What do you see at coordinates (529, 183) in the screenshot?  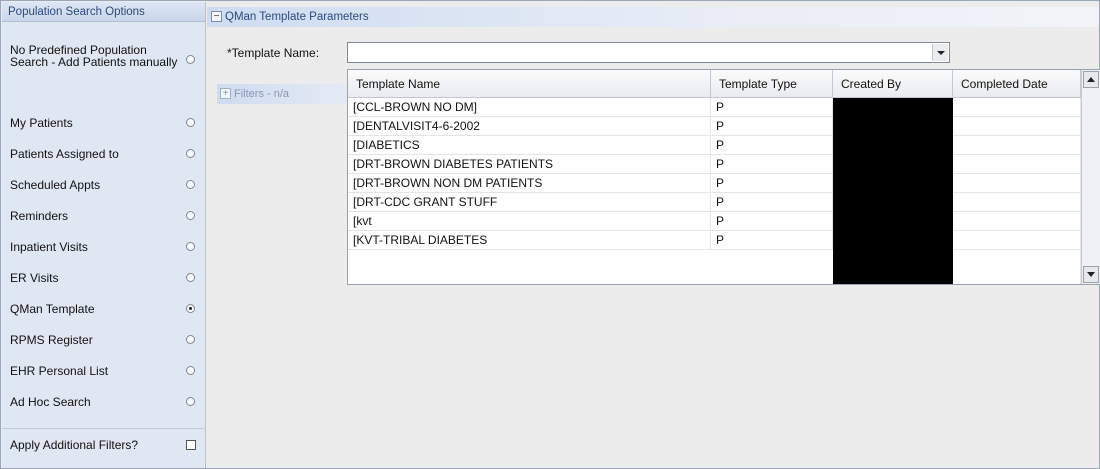 I see `cell-template-name: [DRT-BROWN NON DM PATIENTS` at bounding box center [529, 183].